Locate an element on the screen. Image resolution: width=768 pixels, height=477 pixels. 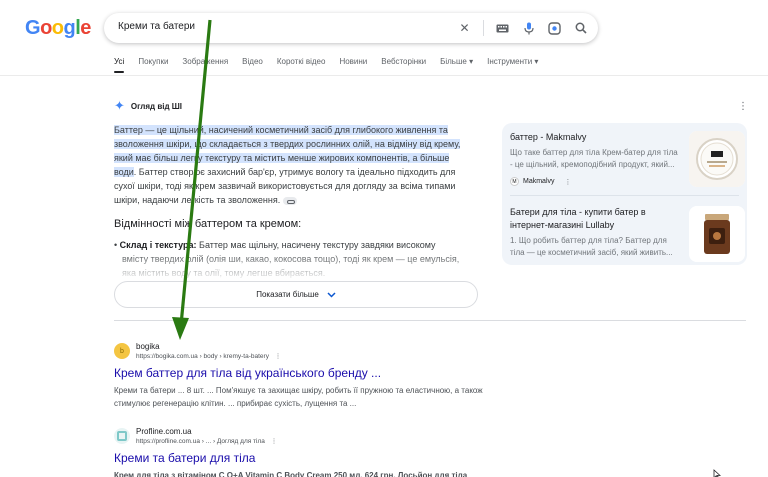
annotation-arrow is located at coordinates (192, 179).